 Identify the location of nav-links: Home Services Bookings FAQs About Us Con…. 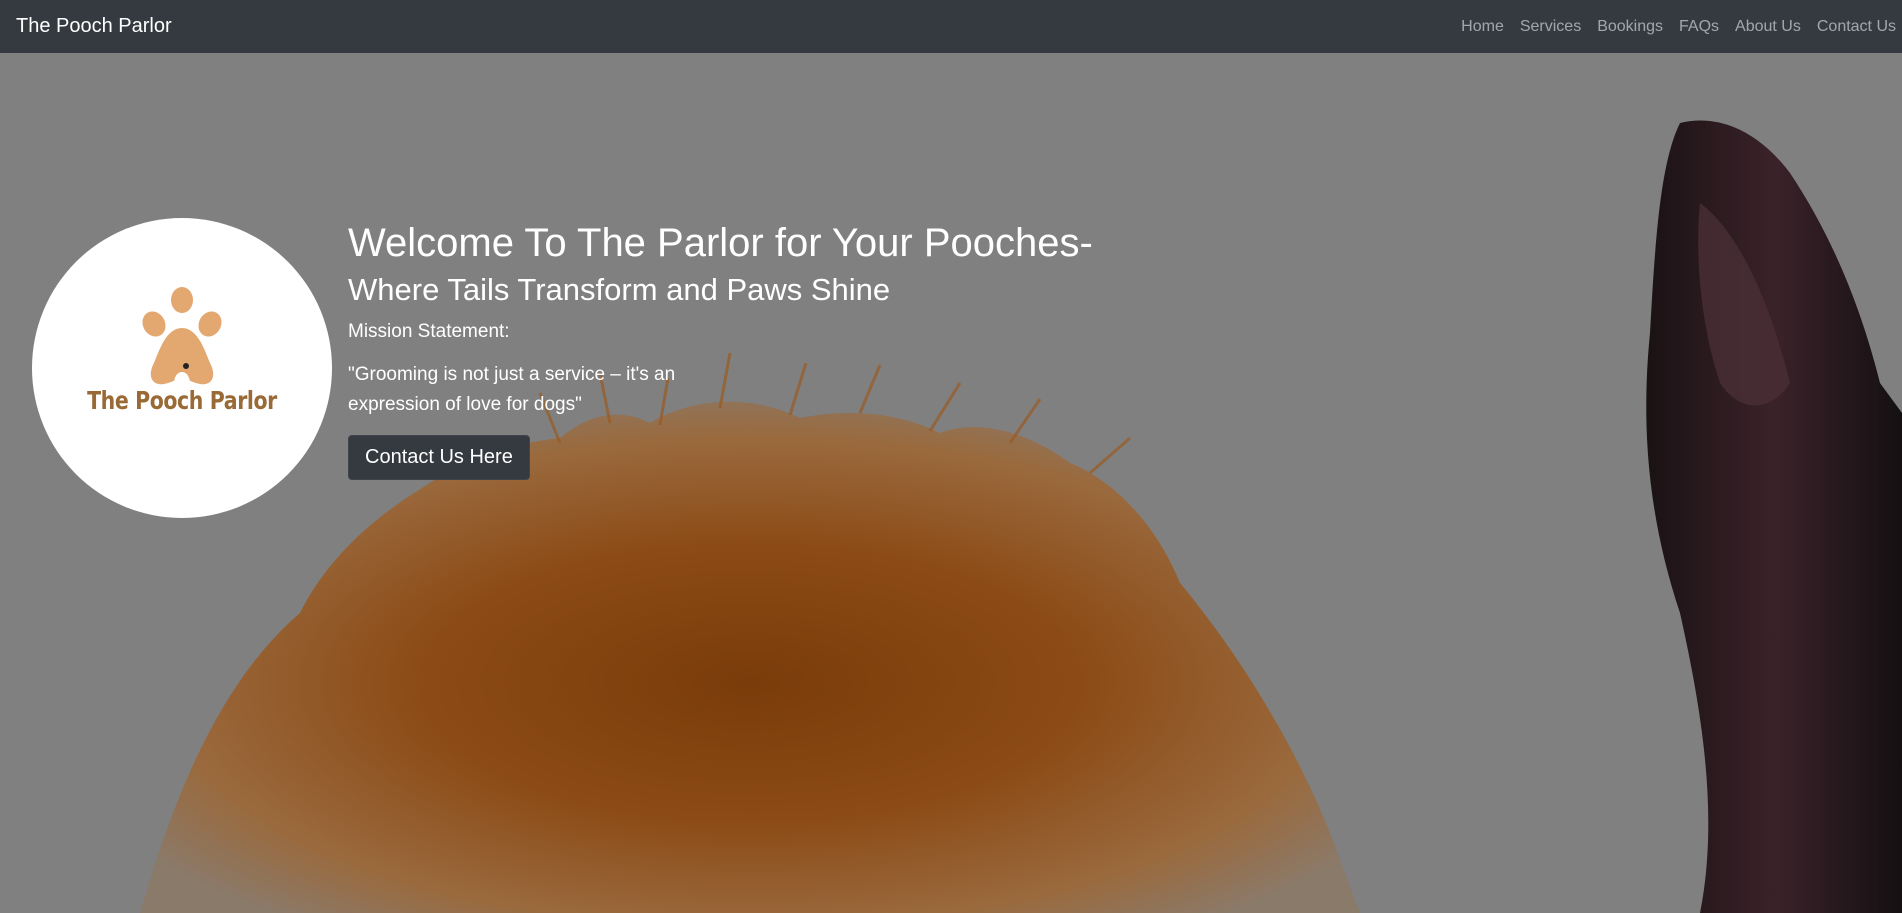
(1670, 27).